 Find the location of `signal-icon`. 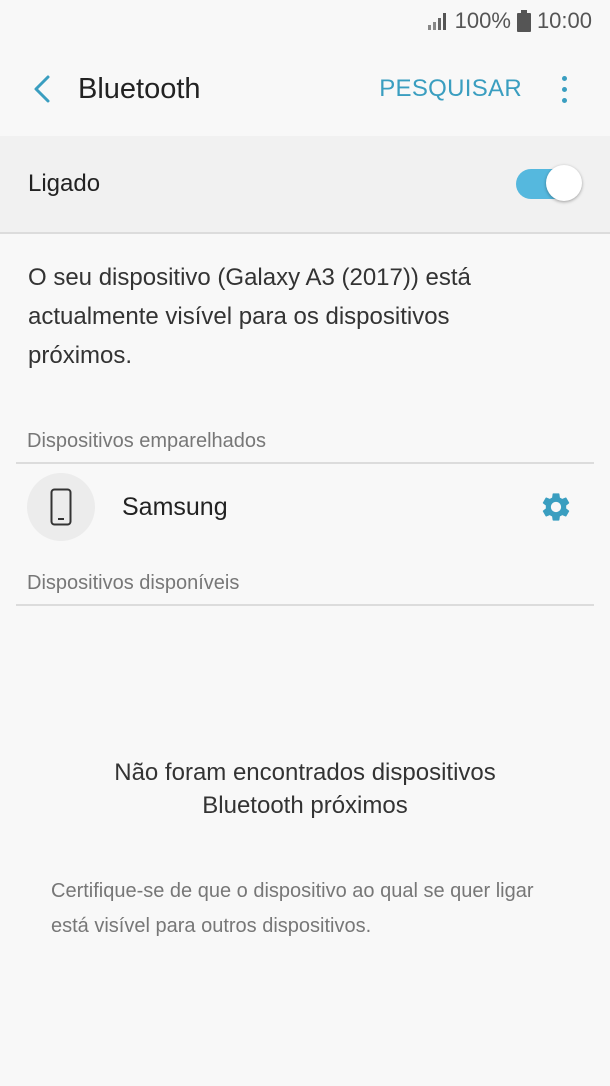

signal-icon is located at coordinates (436, 21).